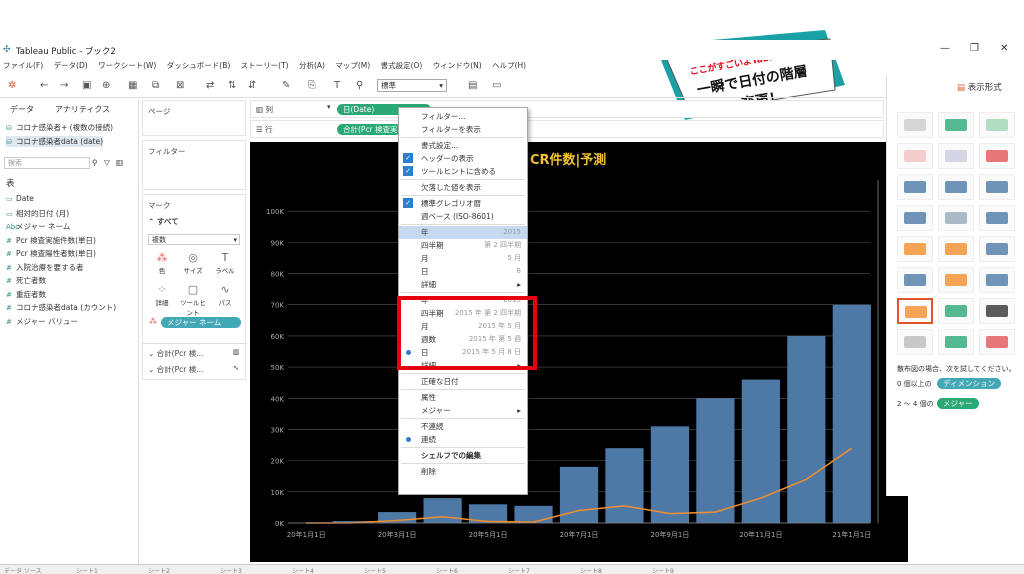 The height and width of the screenshot is (574, 1024). I want to click on menu-map: マップ(M), so click(352, 65).